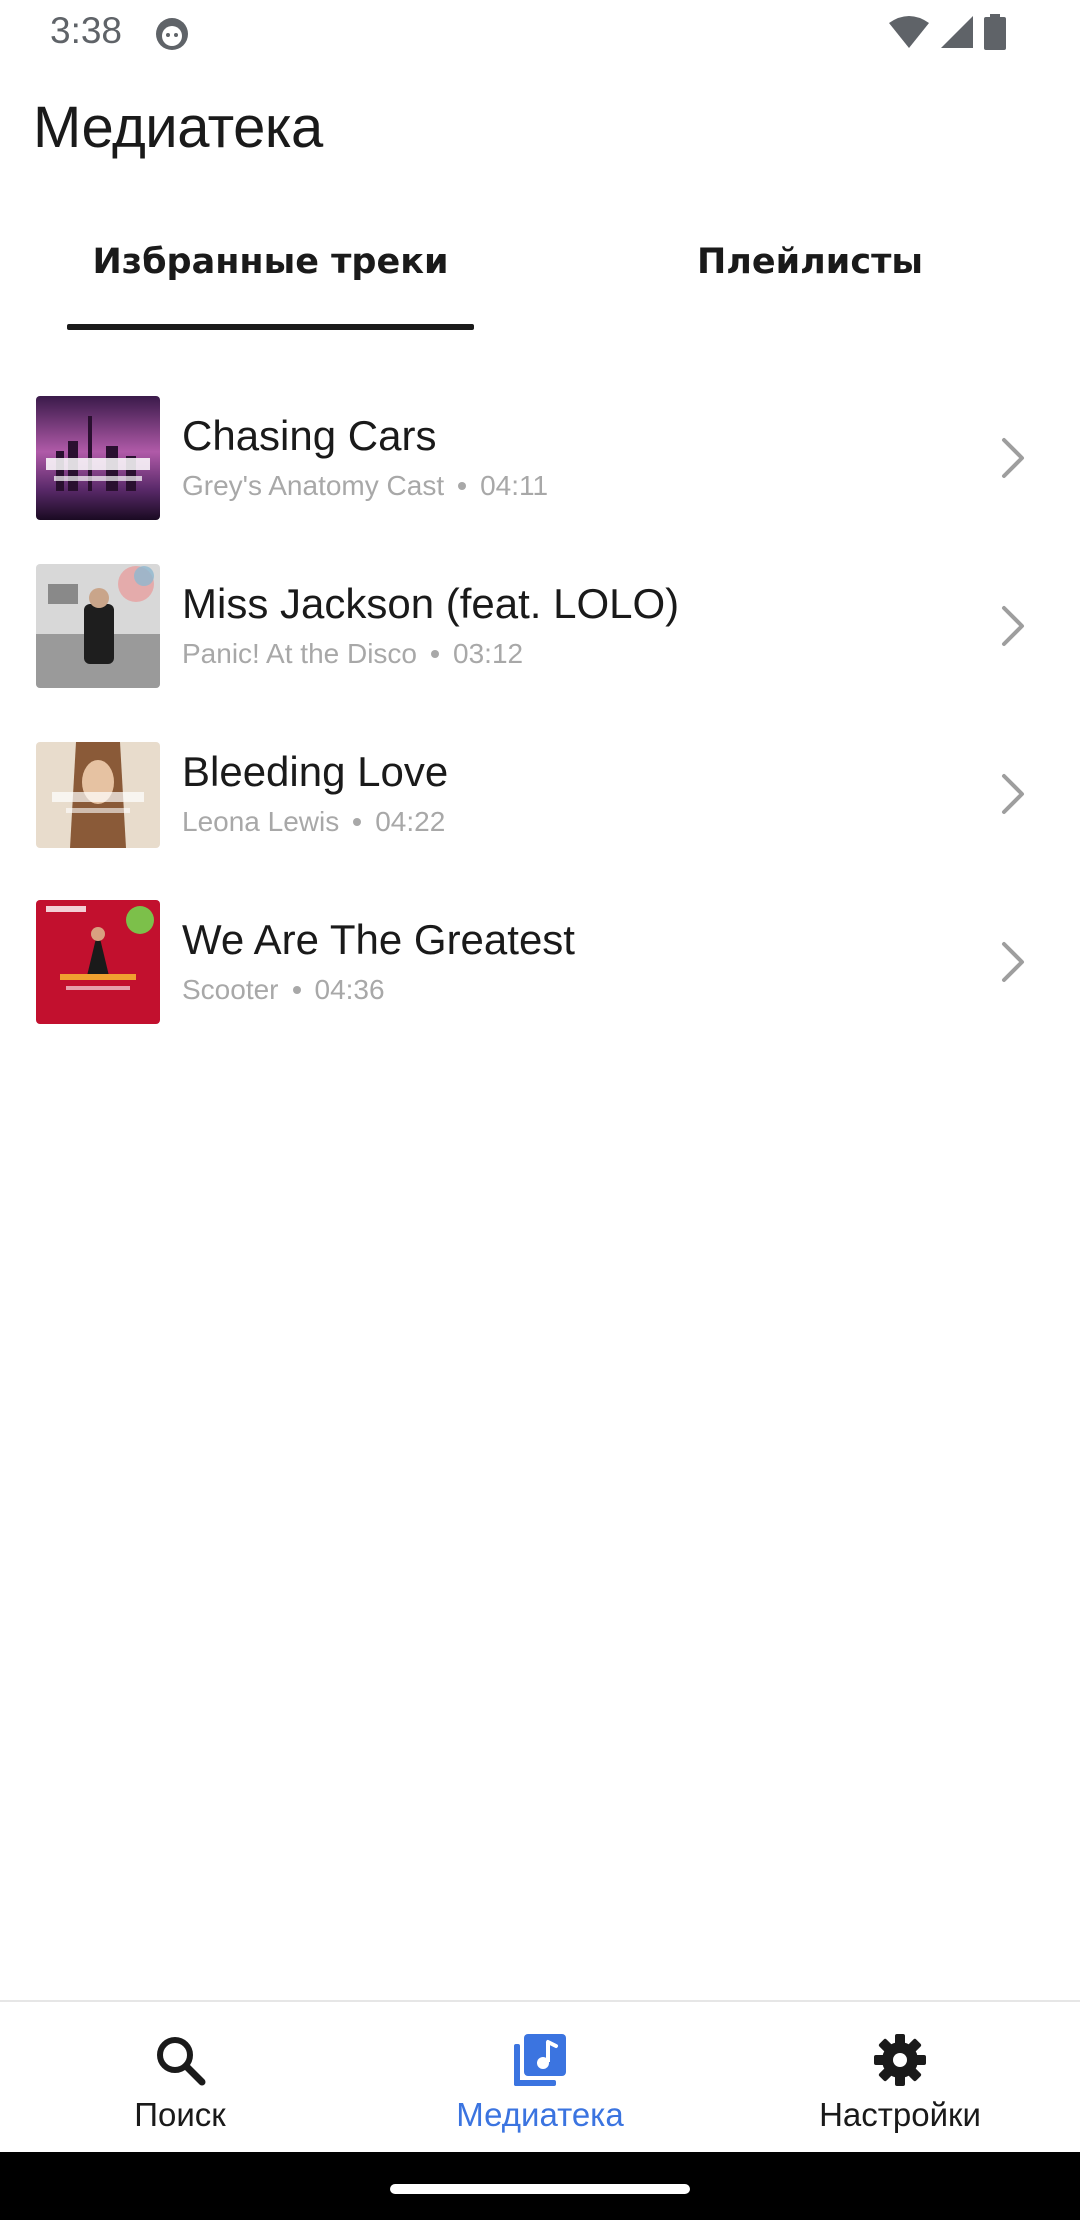 Image resolution: width=1080 pixels, height=2220 pixels. I want to click on bottom-navigation: Поиск Медиатека Настройки, so click(540, 2076).